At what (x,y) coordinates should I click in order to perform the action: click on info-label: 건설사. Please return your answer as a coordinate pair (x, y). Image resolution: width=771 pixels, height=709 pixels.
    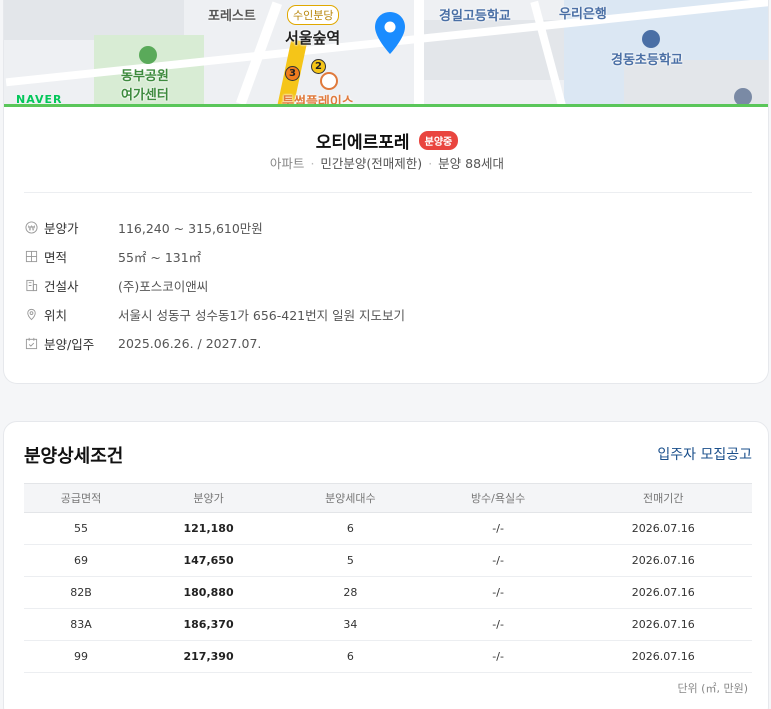
    Looking at the image, I should click on (61, 286).